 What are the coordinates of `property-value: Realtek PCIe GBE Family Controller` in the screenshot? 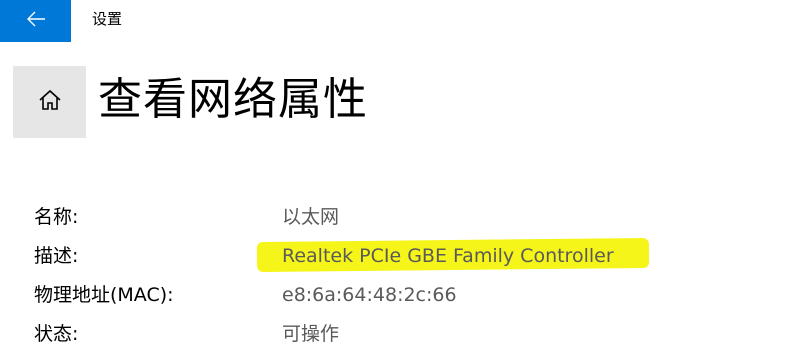 It's located at (448, 256).